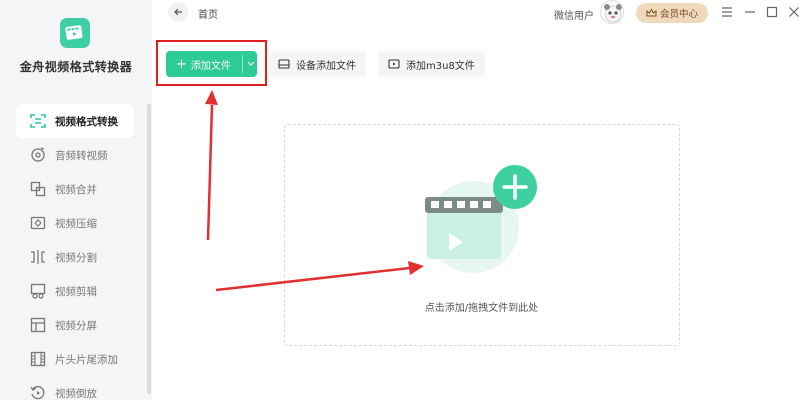  What do you see at coordinates (651, 11) in the screenshot?
I see `vip-crown-icon` at bounding box center [651, 11].